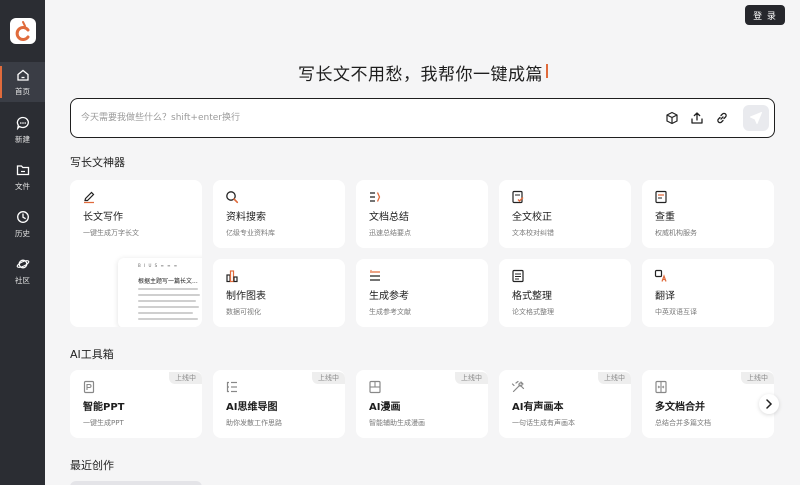  I want to click on tool-card-title: AI有声画本, so click(538, 407).